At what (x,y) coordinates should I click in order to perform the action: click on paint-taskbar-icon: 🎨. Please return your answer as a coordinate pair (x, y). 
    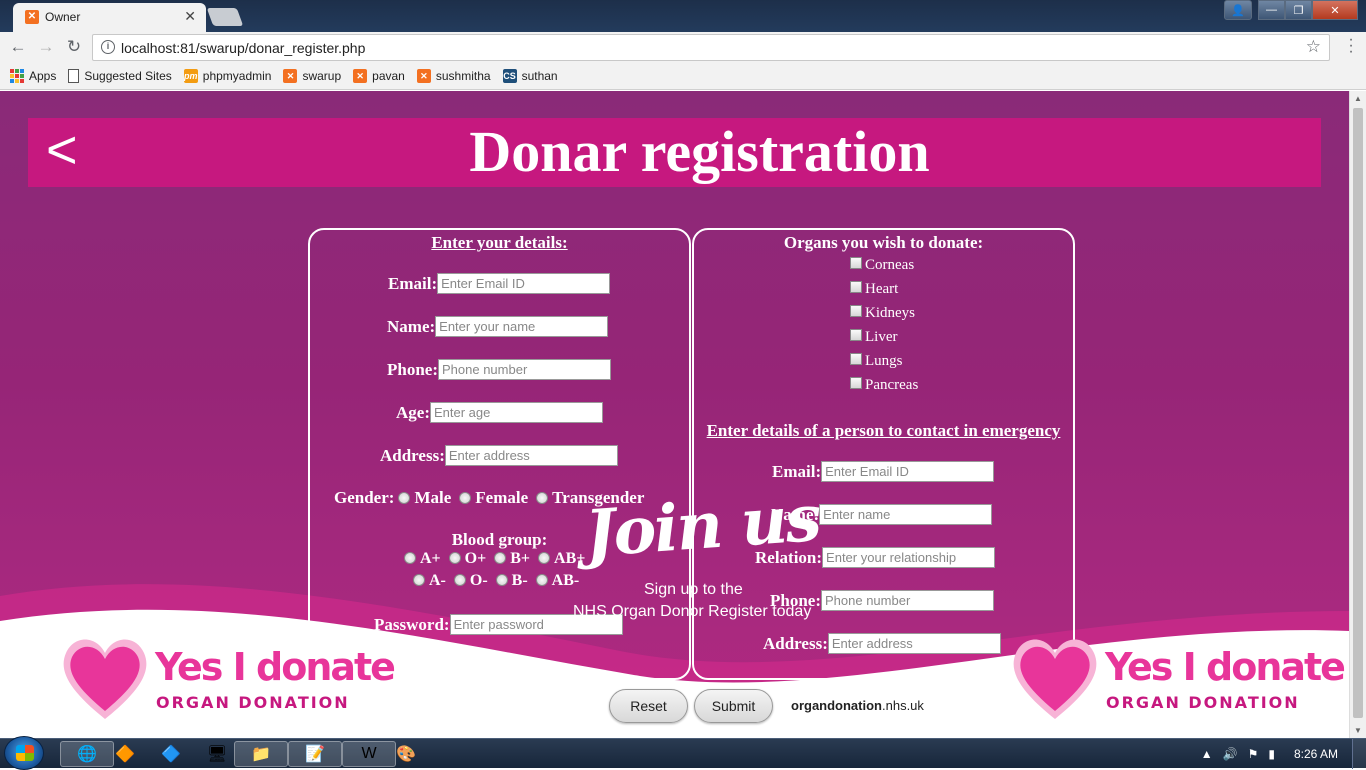
    Looking at the image, I should click on (406, 754).